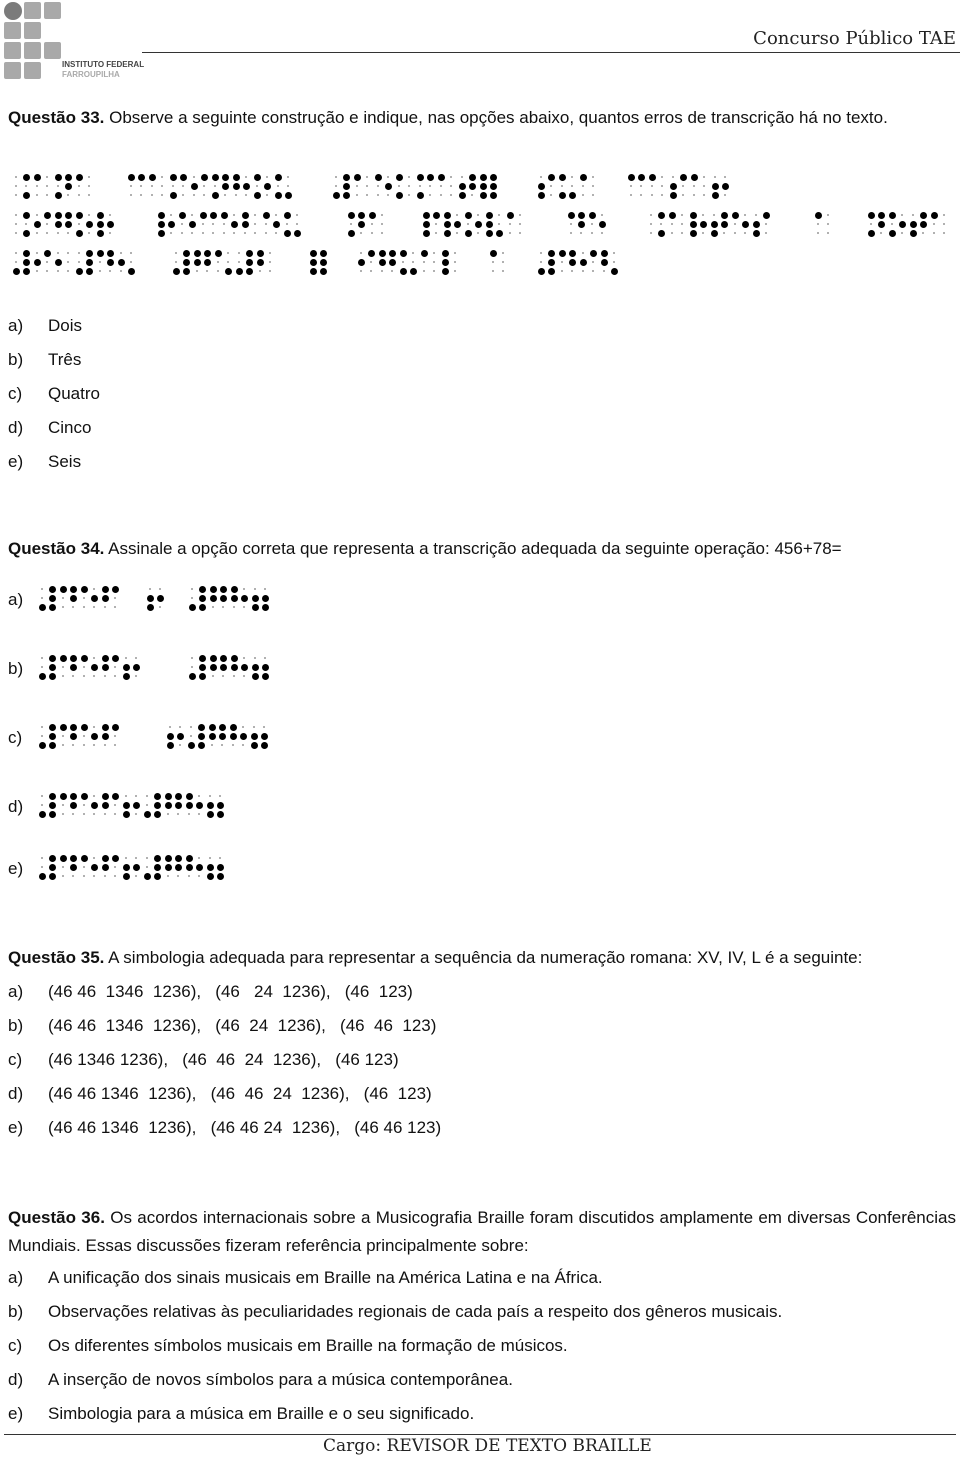  Describe the element at coordinates (45, 326) in the screenshot. I see `q33-option-a: a) Dois` at that location.